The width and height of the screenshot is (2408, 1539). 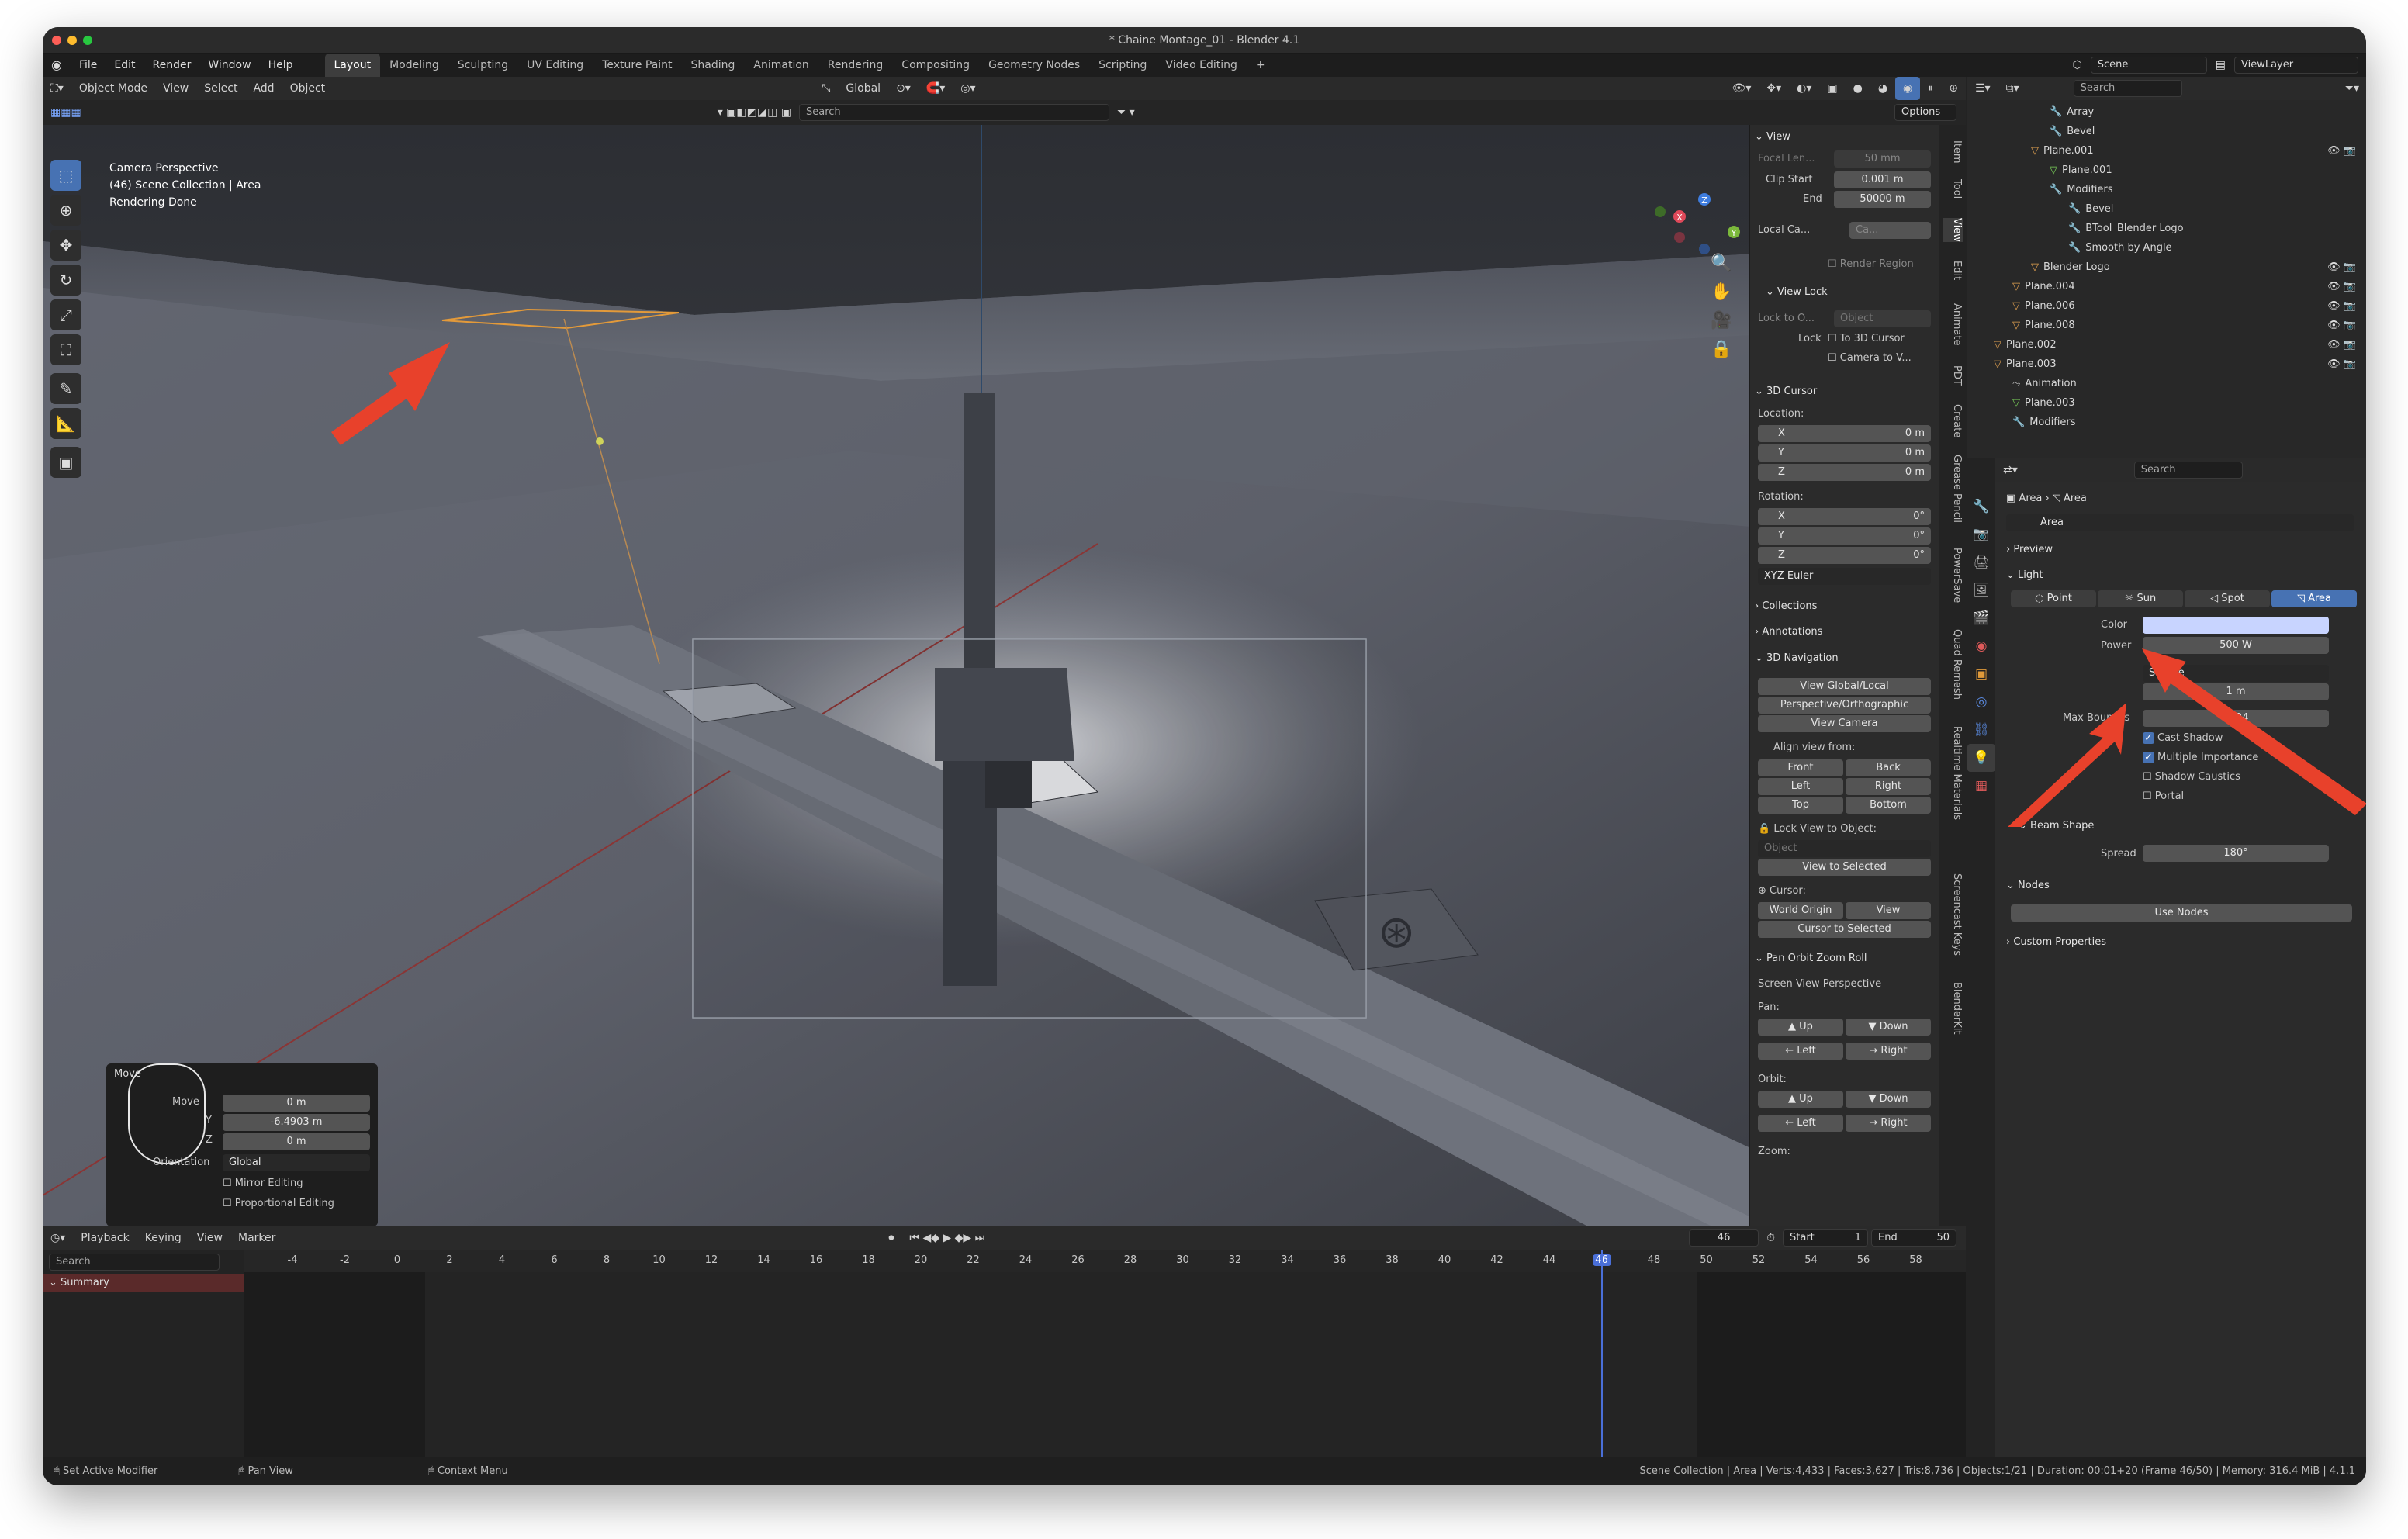 I want to click on rotate-tool-icon: ↻, so click(x=65, y=280).